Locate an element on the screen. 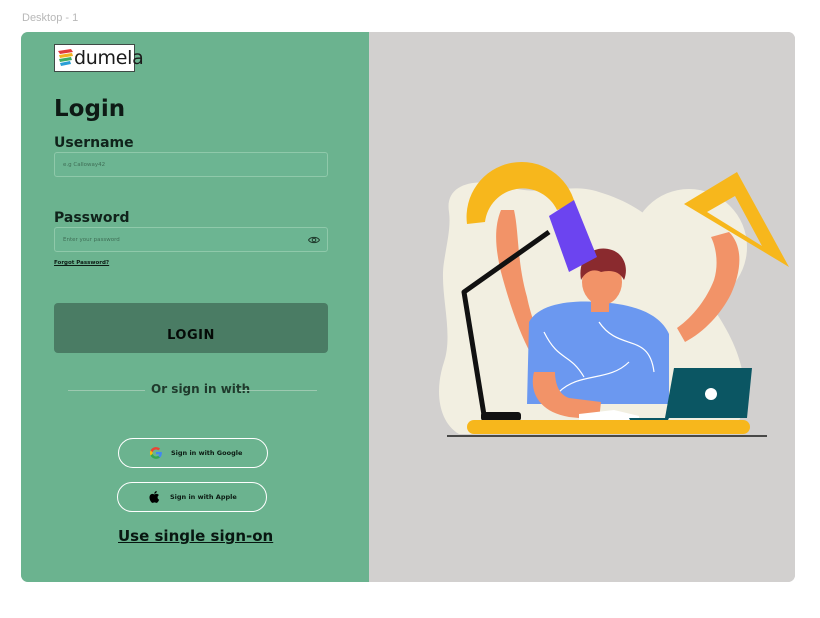  single-sign-on-link: Use single sign-on is located at coordinates (195, 536).